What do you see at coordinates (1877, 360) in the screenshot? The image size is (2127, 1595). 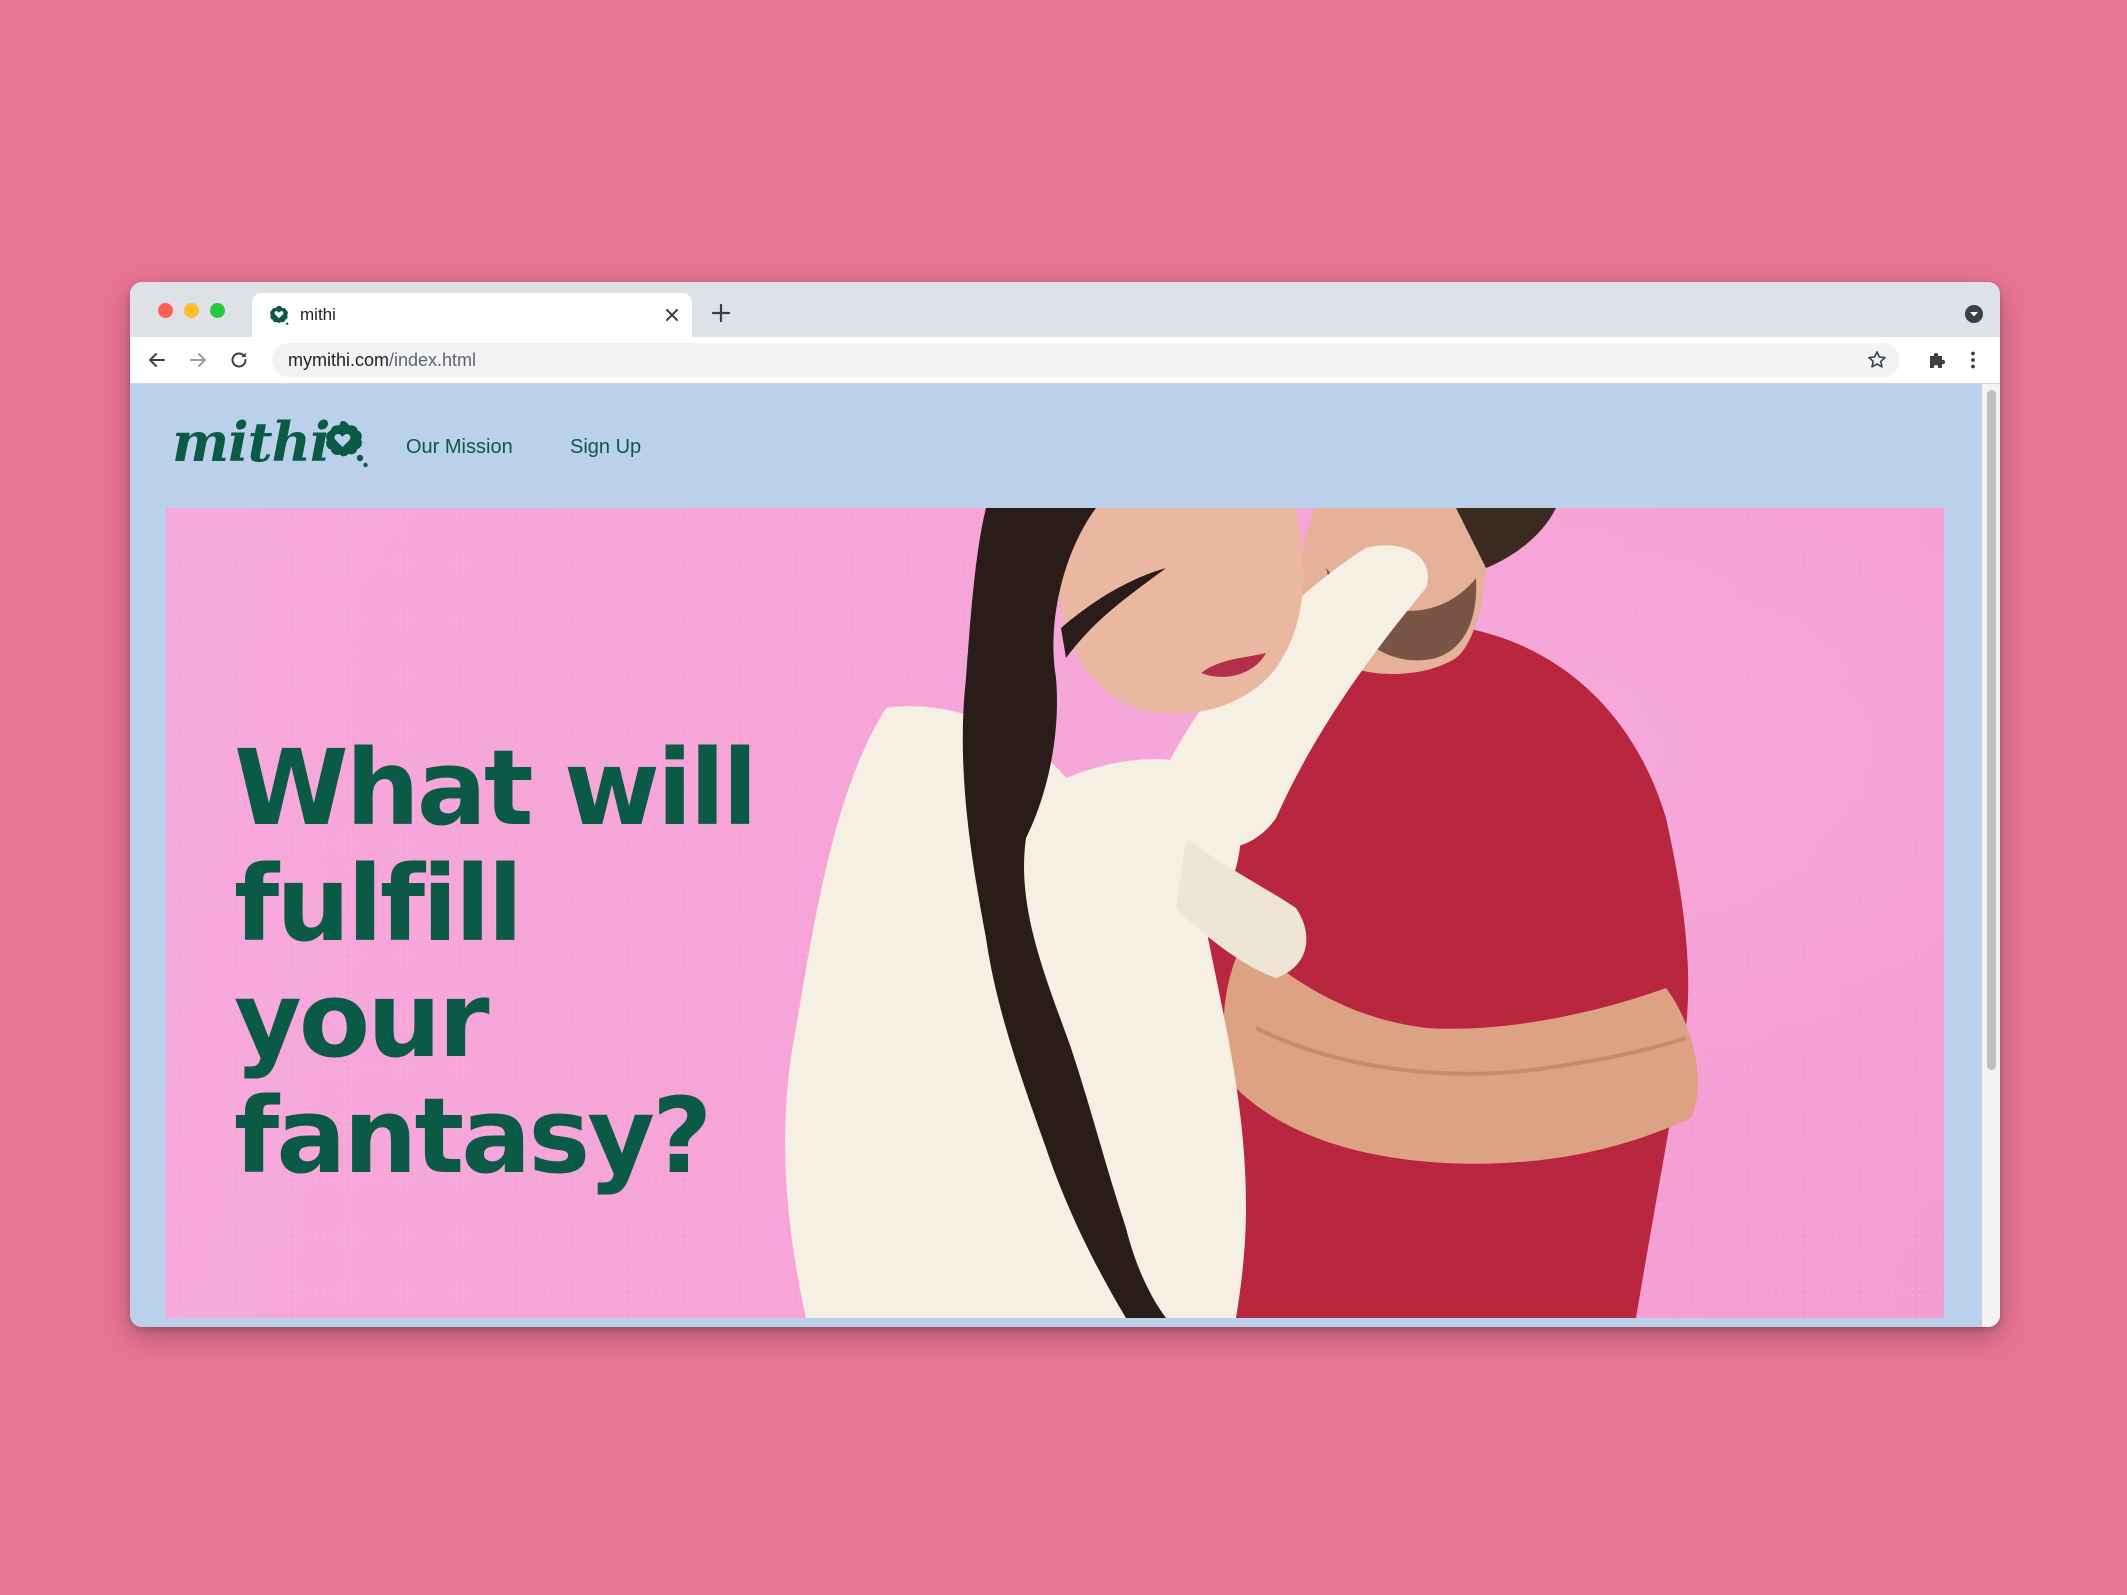 I see `star-icon` at bounding box center [1877, 360].